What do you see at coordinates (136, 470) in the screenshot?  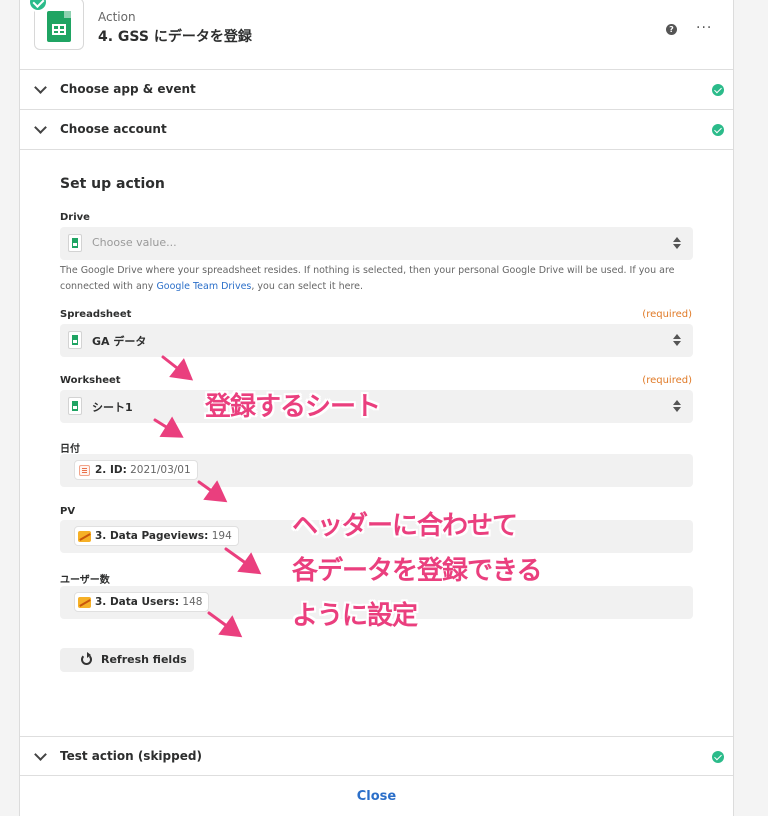 I see `date-mapped-field-pill: 2. ID: 2021/03/01` at bounding box center [136, 470].